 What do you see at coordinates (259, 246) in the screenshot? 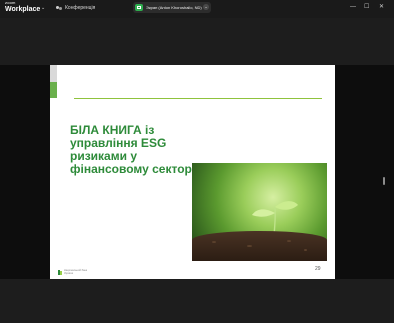
I see `soil` at bounding box center [259, 246].